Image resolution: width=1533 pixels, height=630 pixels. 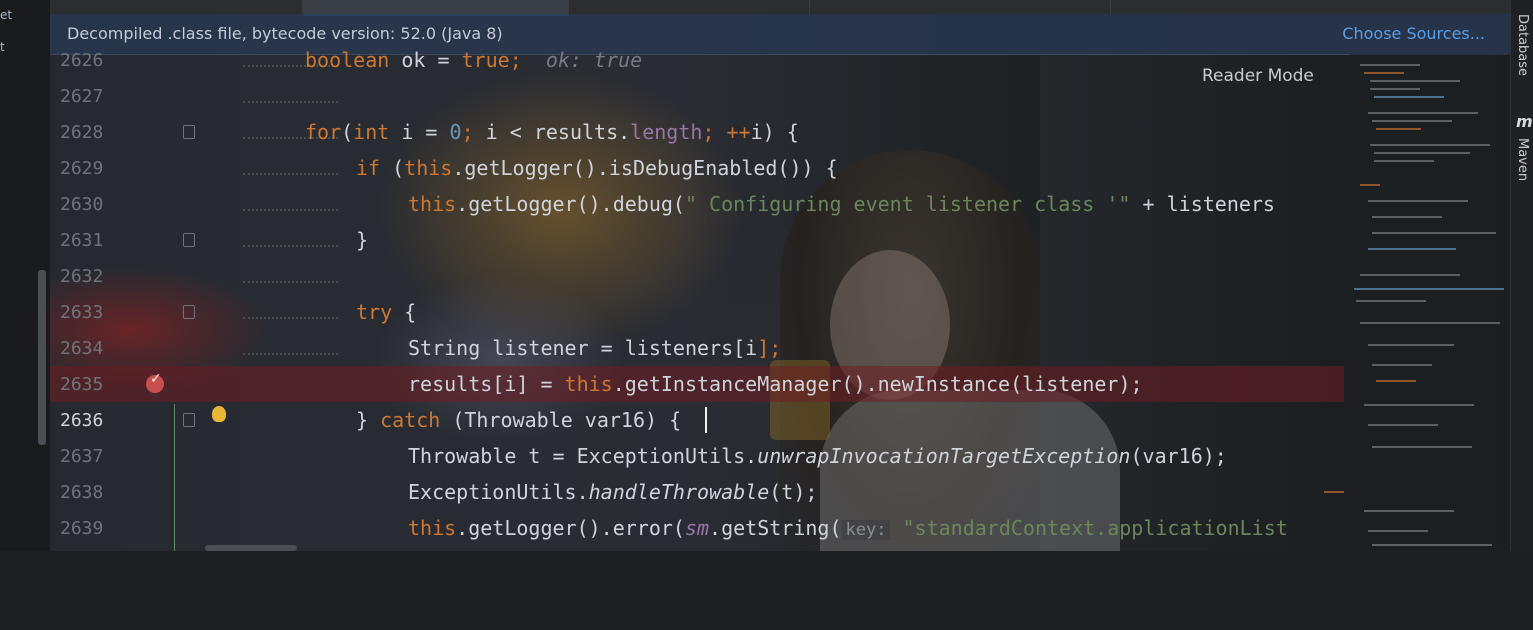 I want to click on editor-tabs, so click(x=780, y=8).